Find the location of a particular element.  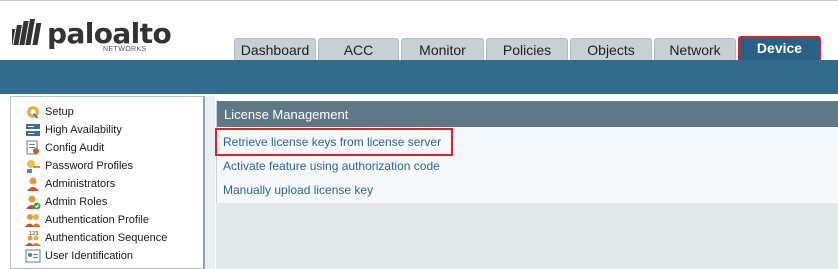

user-identification-icon is located at coordinates (33, 256).